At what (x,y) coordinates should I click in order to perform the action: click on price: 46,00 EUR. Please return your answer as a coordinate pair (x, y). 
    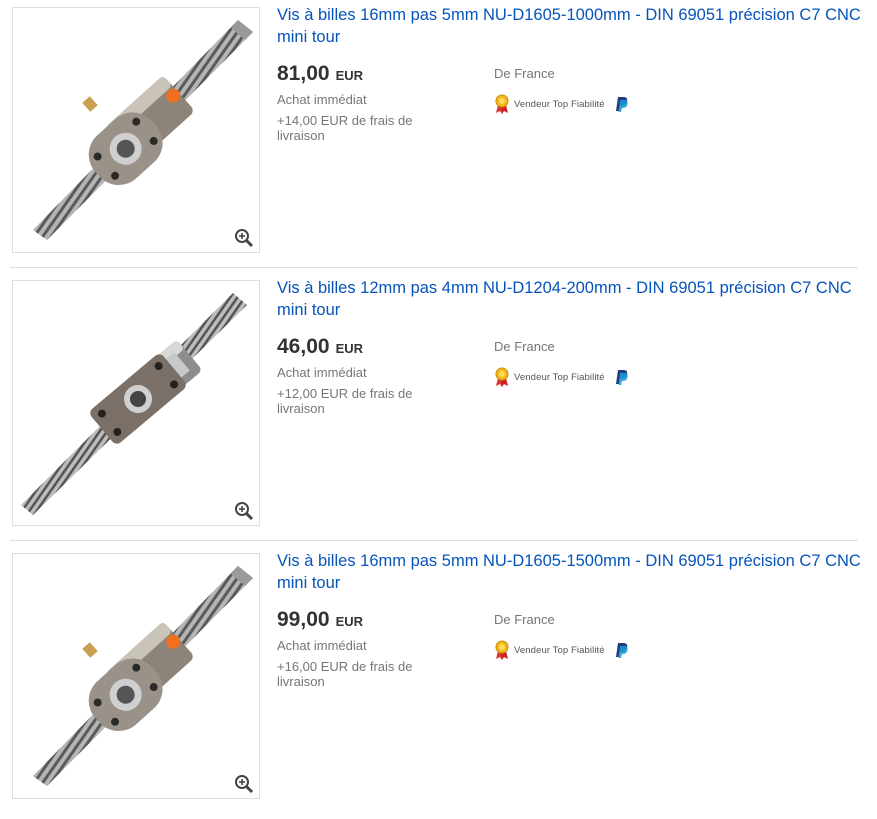
    Looking at the image, I should click on (320, 347).